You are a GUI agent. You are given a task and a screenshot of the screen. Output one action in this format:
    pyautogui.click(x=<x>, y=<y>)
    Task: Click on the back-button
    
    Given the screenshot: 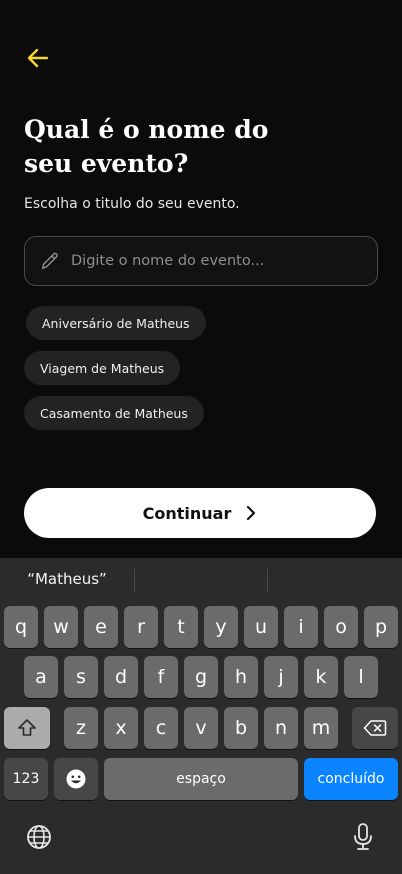 What is the action you would take?
    pyautogui.click(x=38, y=58)
    